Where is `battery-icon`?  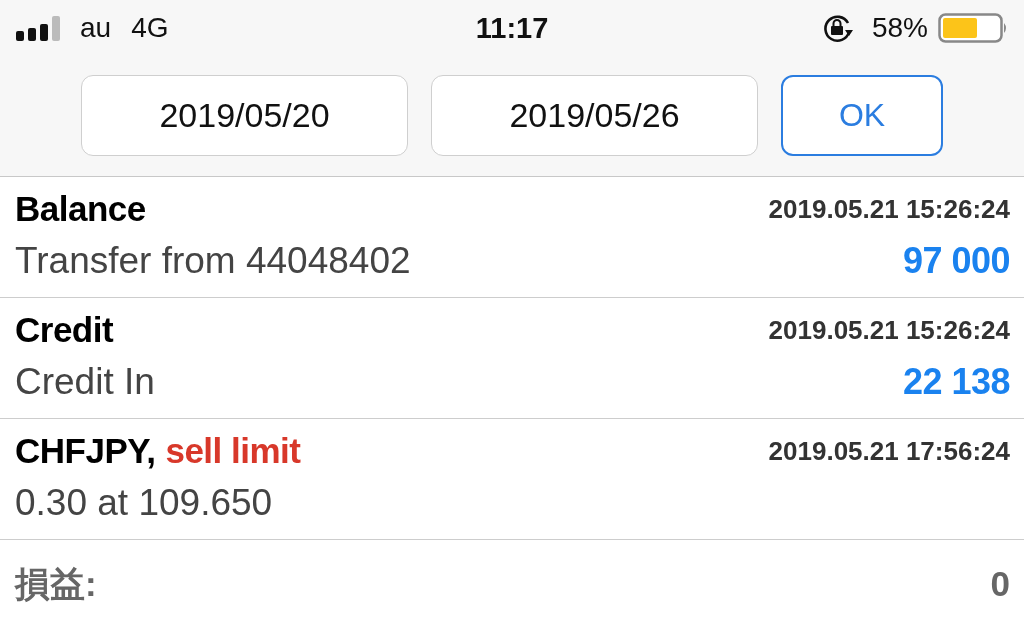
battery-icon is located at coordinates (973, 28).